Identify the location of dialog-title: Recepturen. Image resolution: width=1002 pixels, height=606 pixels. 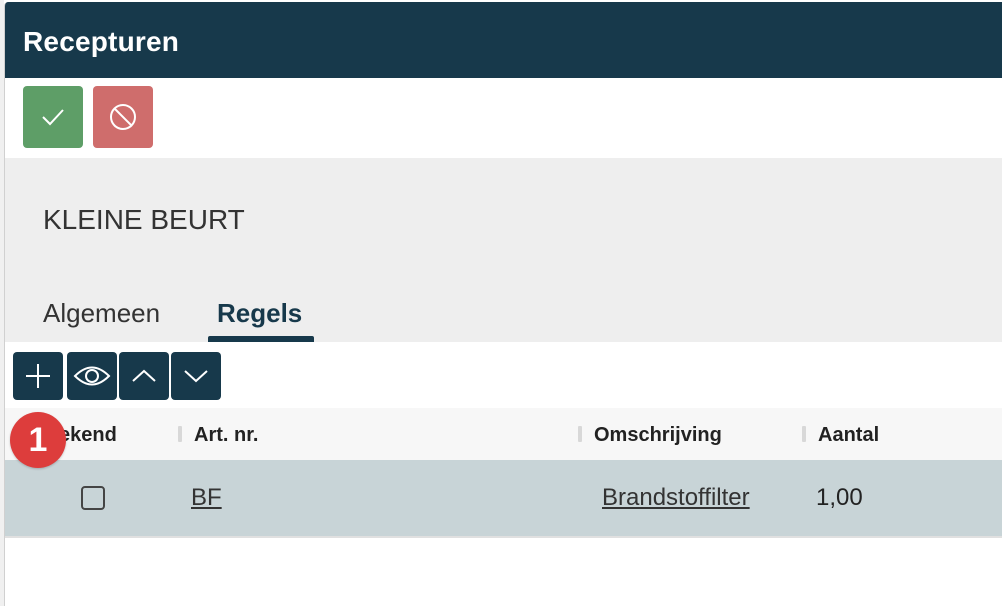
(101, 41).